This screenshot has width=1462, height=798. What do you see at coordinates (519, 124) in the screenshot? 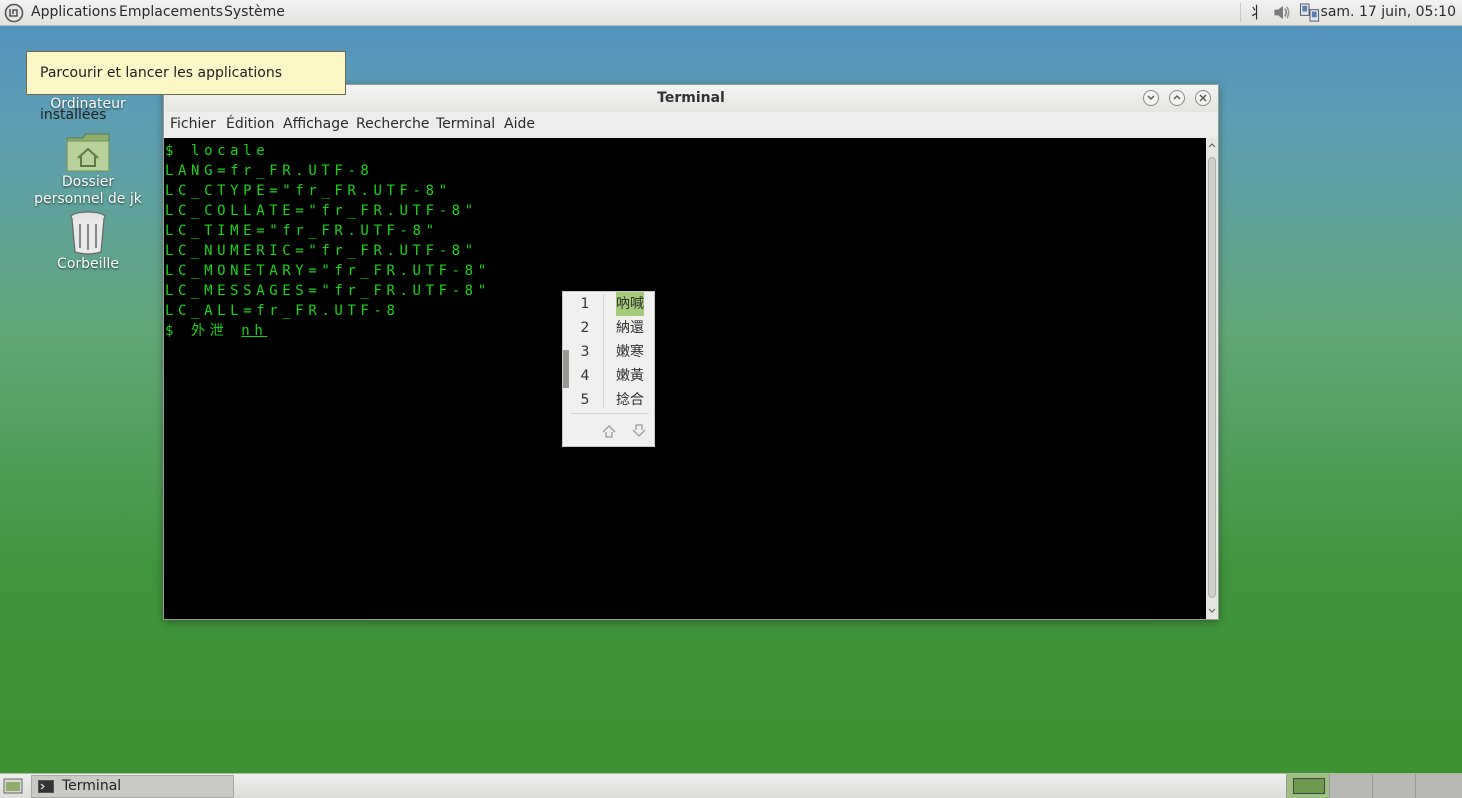
I see `menu-aide: Aide` at bounding box center [519, 124].